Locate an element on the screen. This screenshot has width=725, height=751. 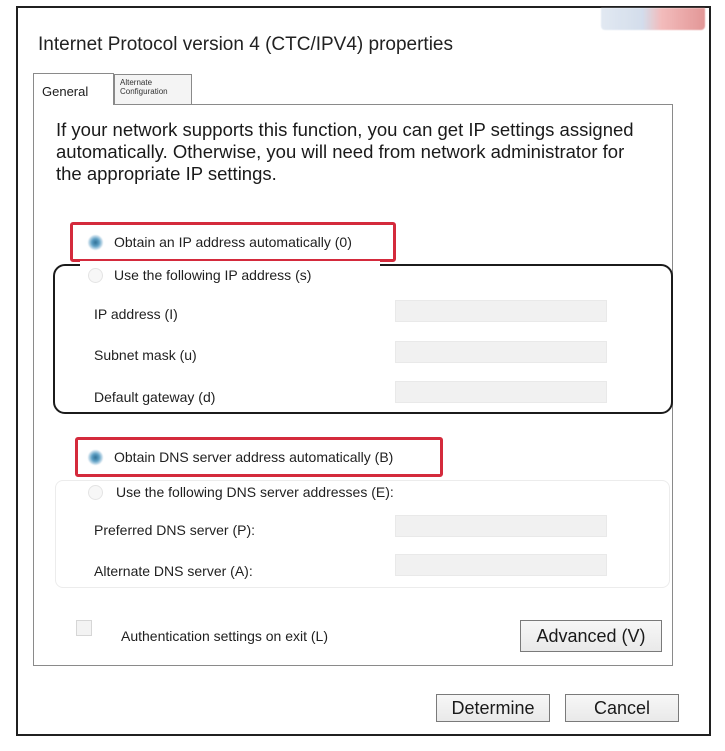
auth-settings-label: Authentication settings on exit (L) is located at coordinates (225, 636).